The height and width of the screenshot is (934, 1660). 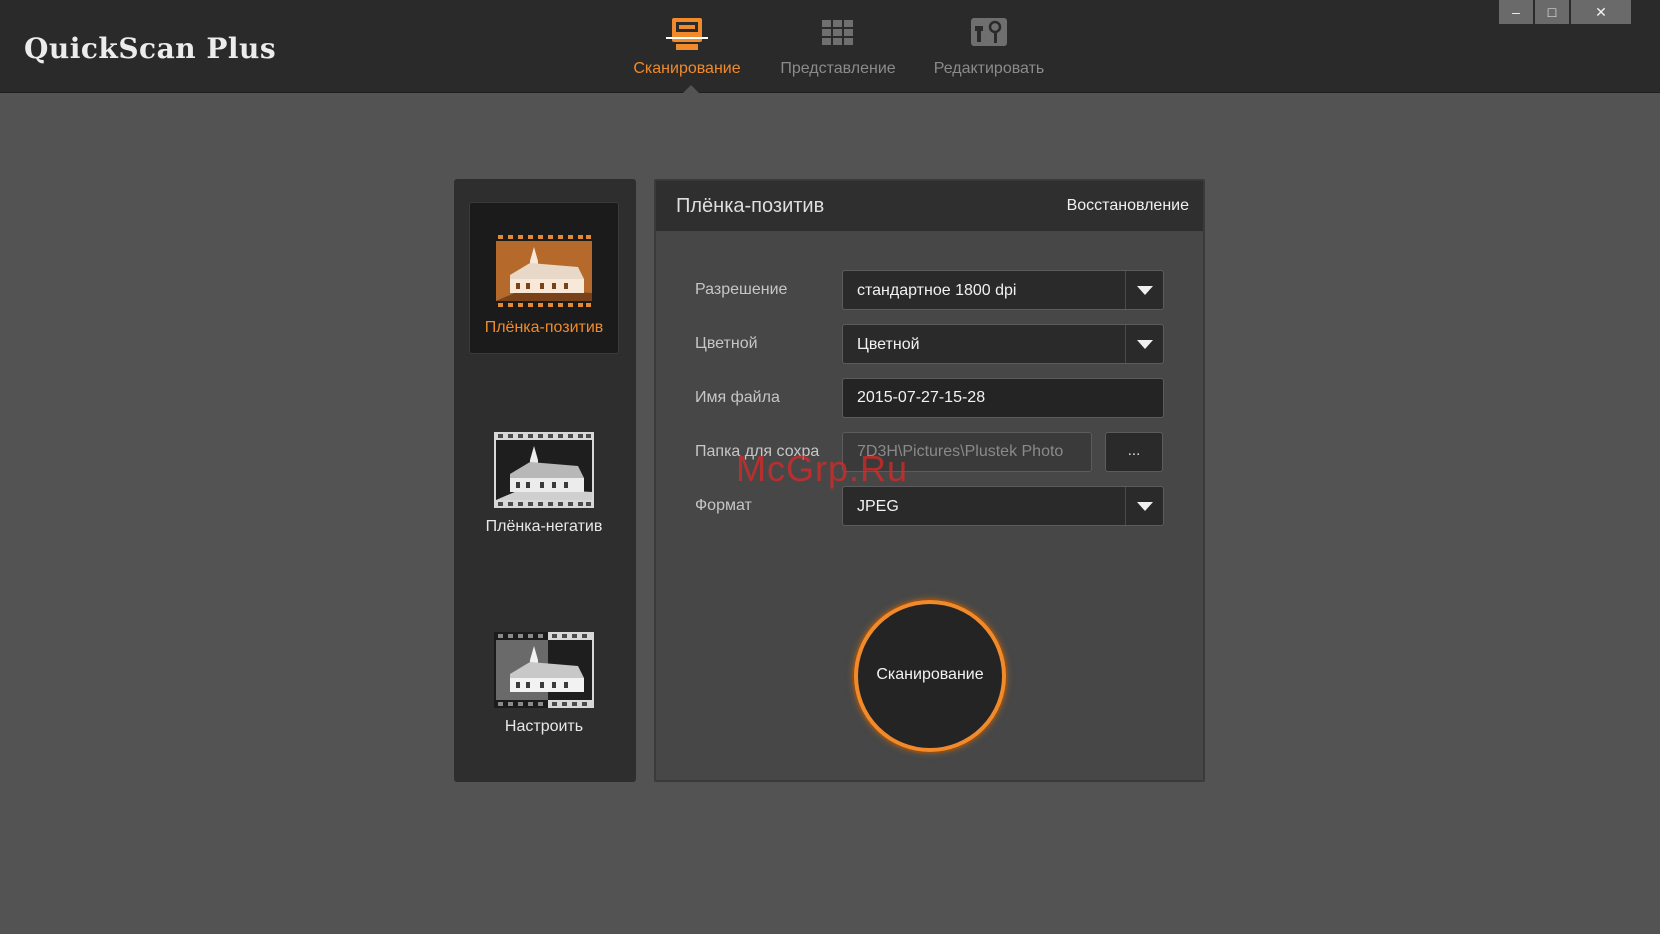 I want to click on scan-button: Сканирование, so click(x=930, y=676).